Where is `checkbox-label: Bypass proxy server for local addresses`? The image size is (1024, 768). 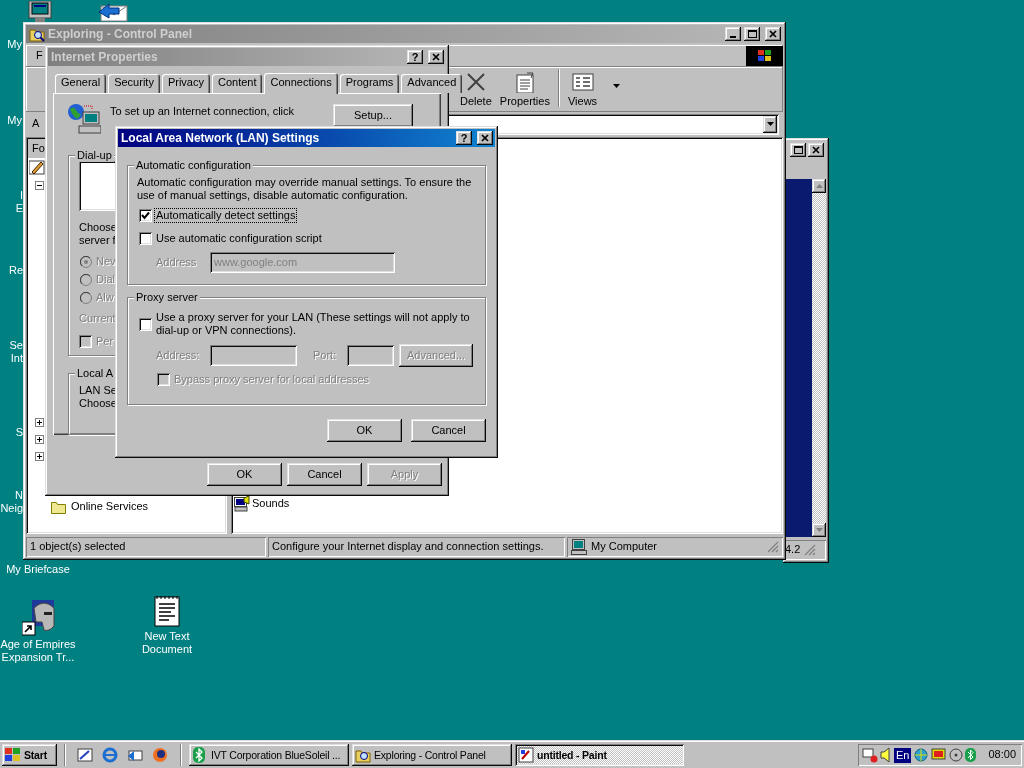 checkbox-label: Bypass proxy server for local addresses is located at coordinates (272, 380).